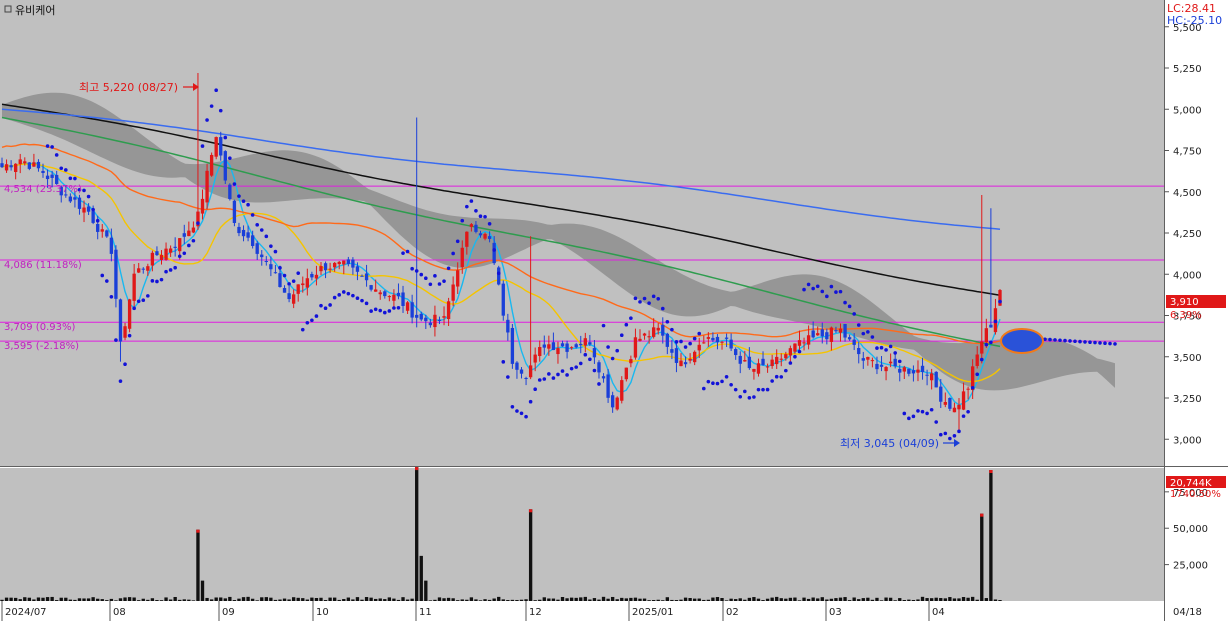 The image size is (1228, 625). What do you see at coordinates (530, 511) in the screenshot?
I see `volume-bar-cap` at bounding box center [530, 511].